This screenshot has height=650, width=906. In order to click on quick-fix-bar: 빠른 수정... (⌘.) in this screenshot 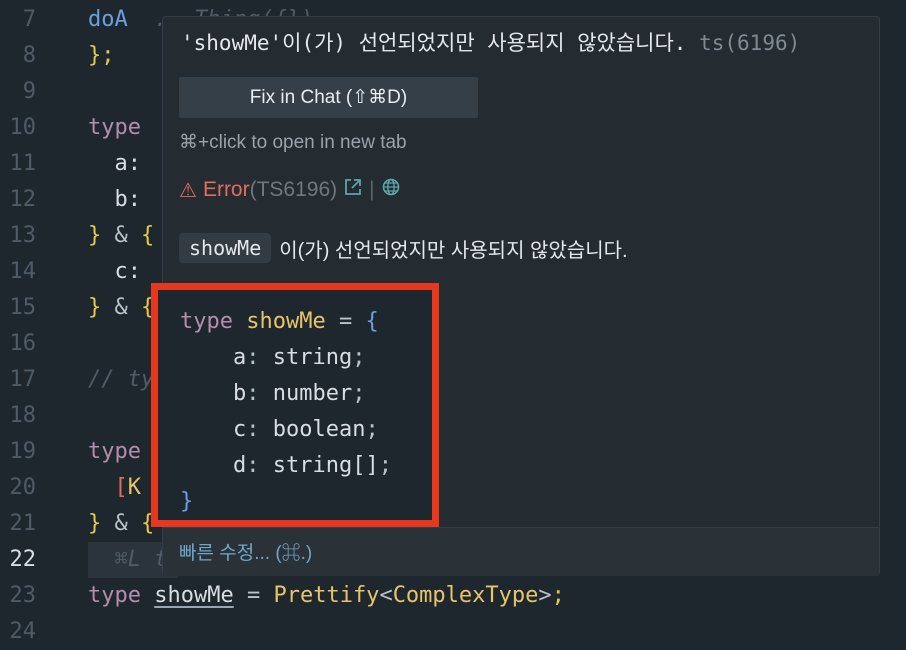, I will do `click(521, 551)`.